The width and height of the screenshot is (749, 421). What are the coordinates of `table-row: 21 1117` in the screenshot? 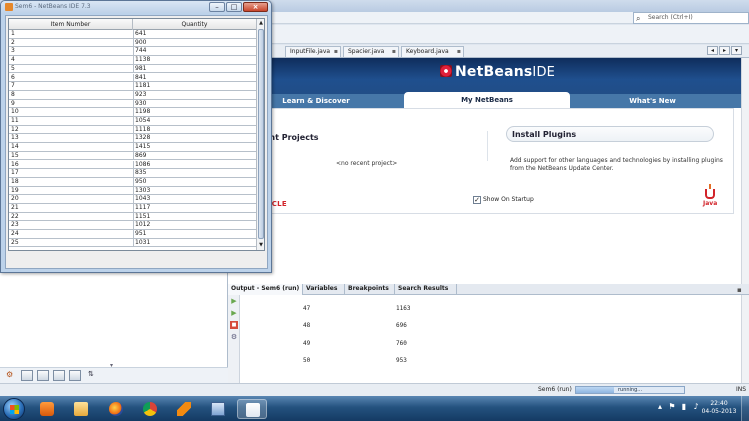 It's located at (132, 208).